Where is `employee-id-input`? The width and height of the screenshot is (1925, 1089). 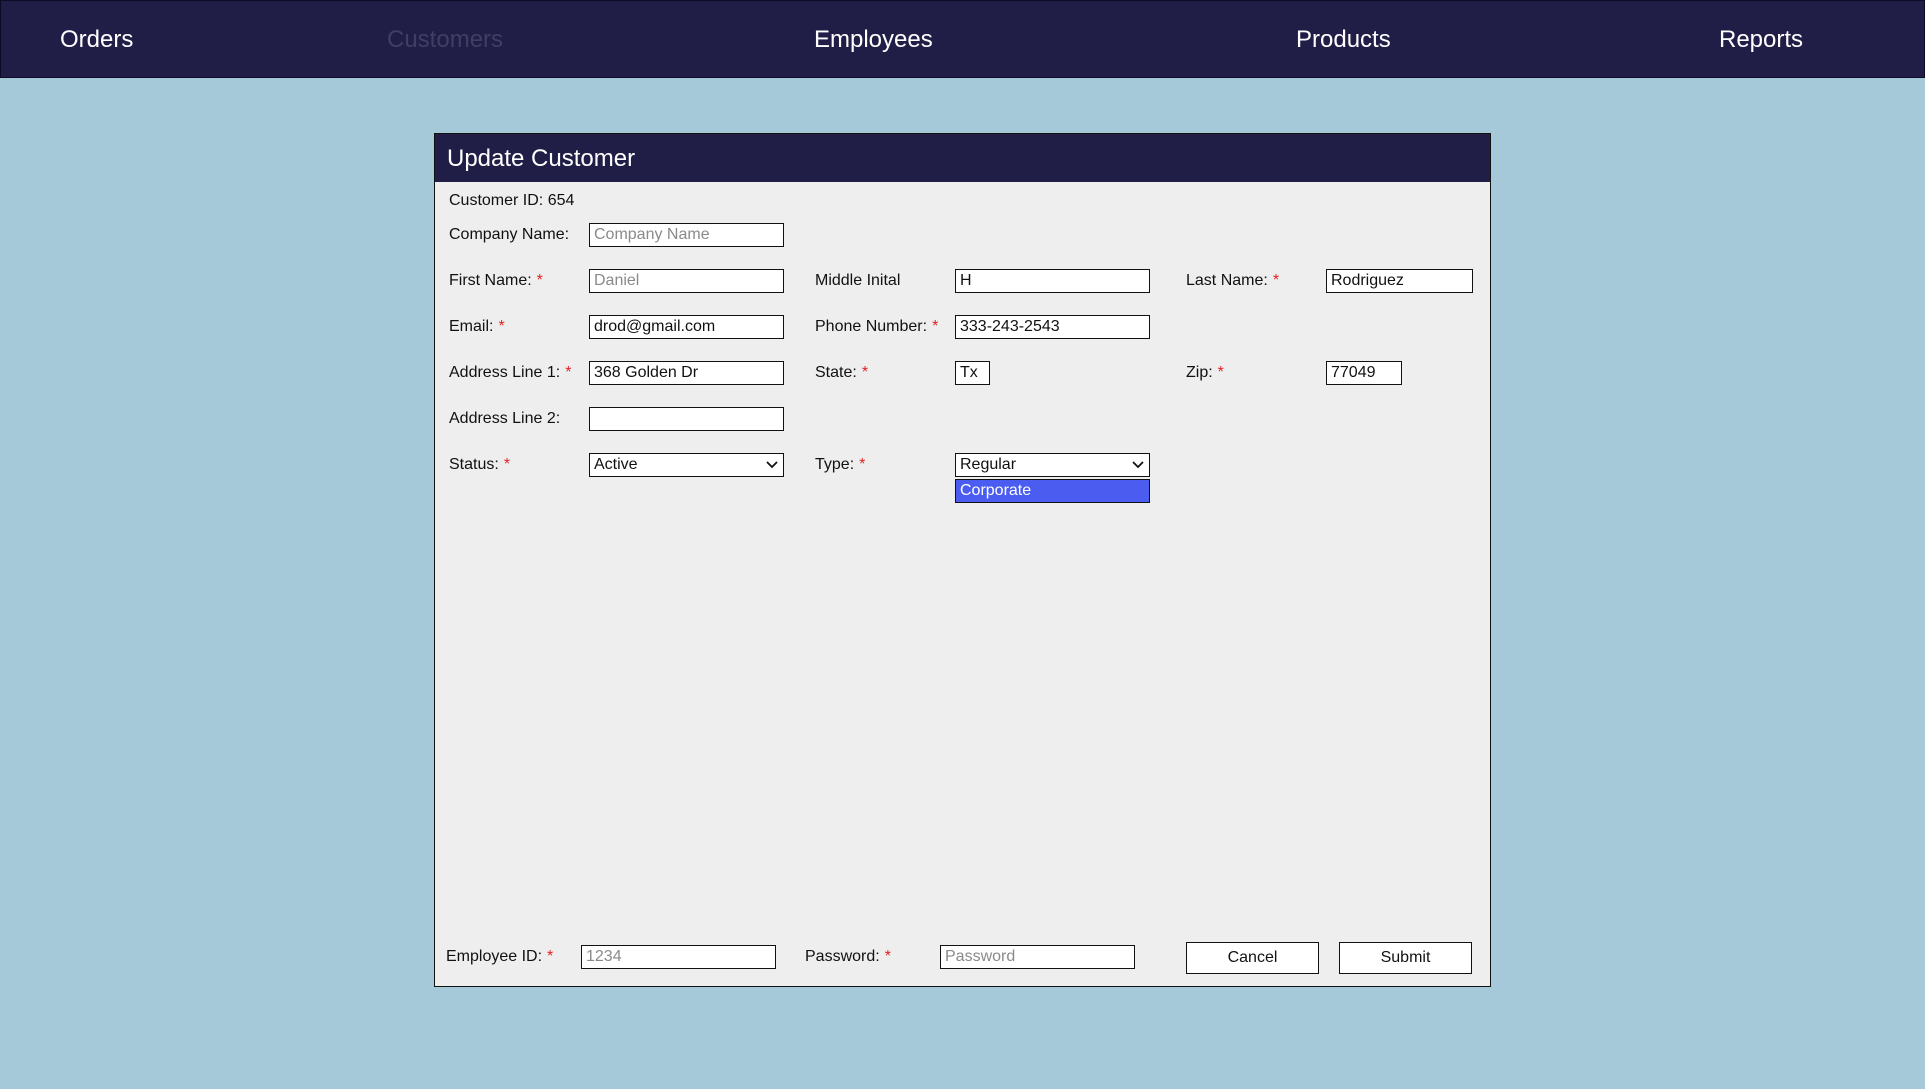 employee-id-input is located at coordinates (678, 957).